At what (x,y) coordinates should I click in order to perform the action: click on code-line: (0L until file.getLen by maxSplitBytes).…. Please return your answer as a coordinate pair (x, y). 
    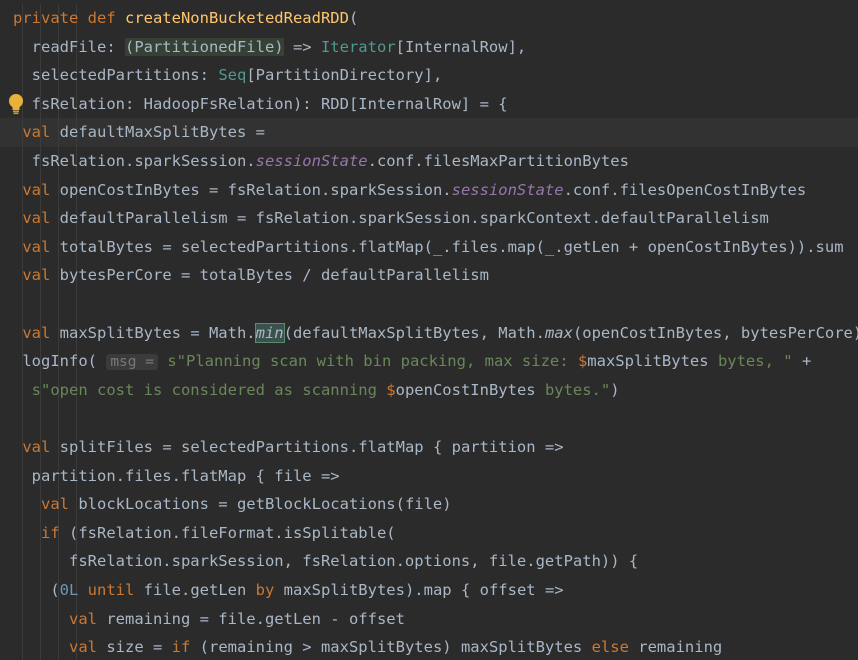
    Looking at the image, I should click on (429, 590).